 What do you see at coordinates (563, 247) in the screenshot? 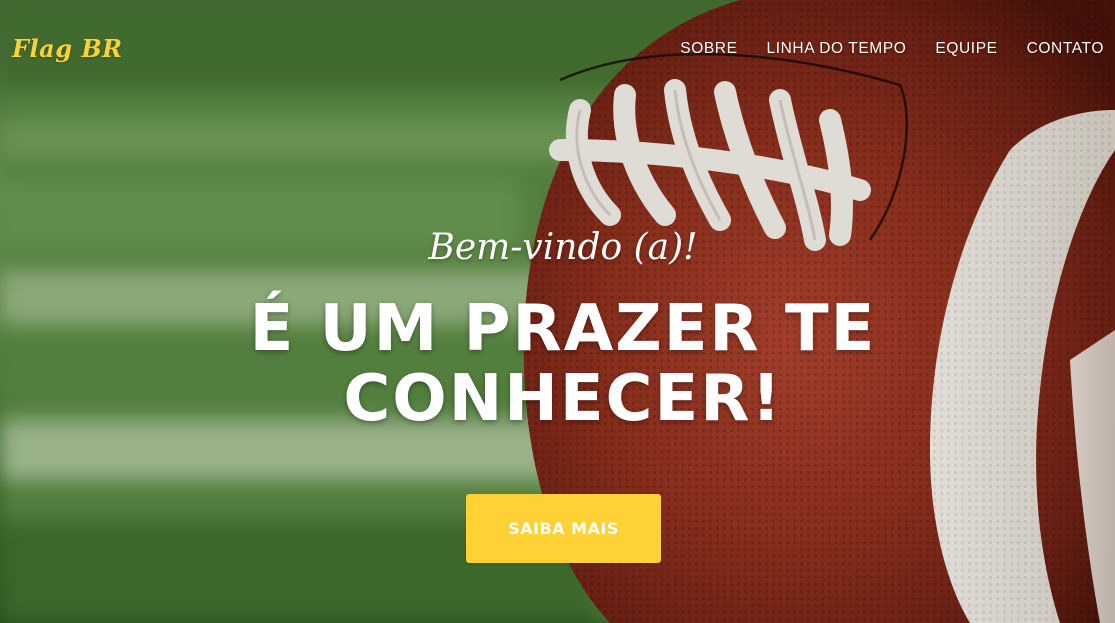
I see `intro-lead-in: Bem-vindo (a)!` at bounding box center [563, 247].